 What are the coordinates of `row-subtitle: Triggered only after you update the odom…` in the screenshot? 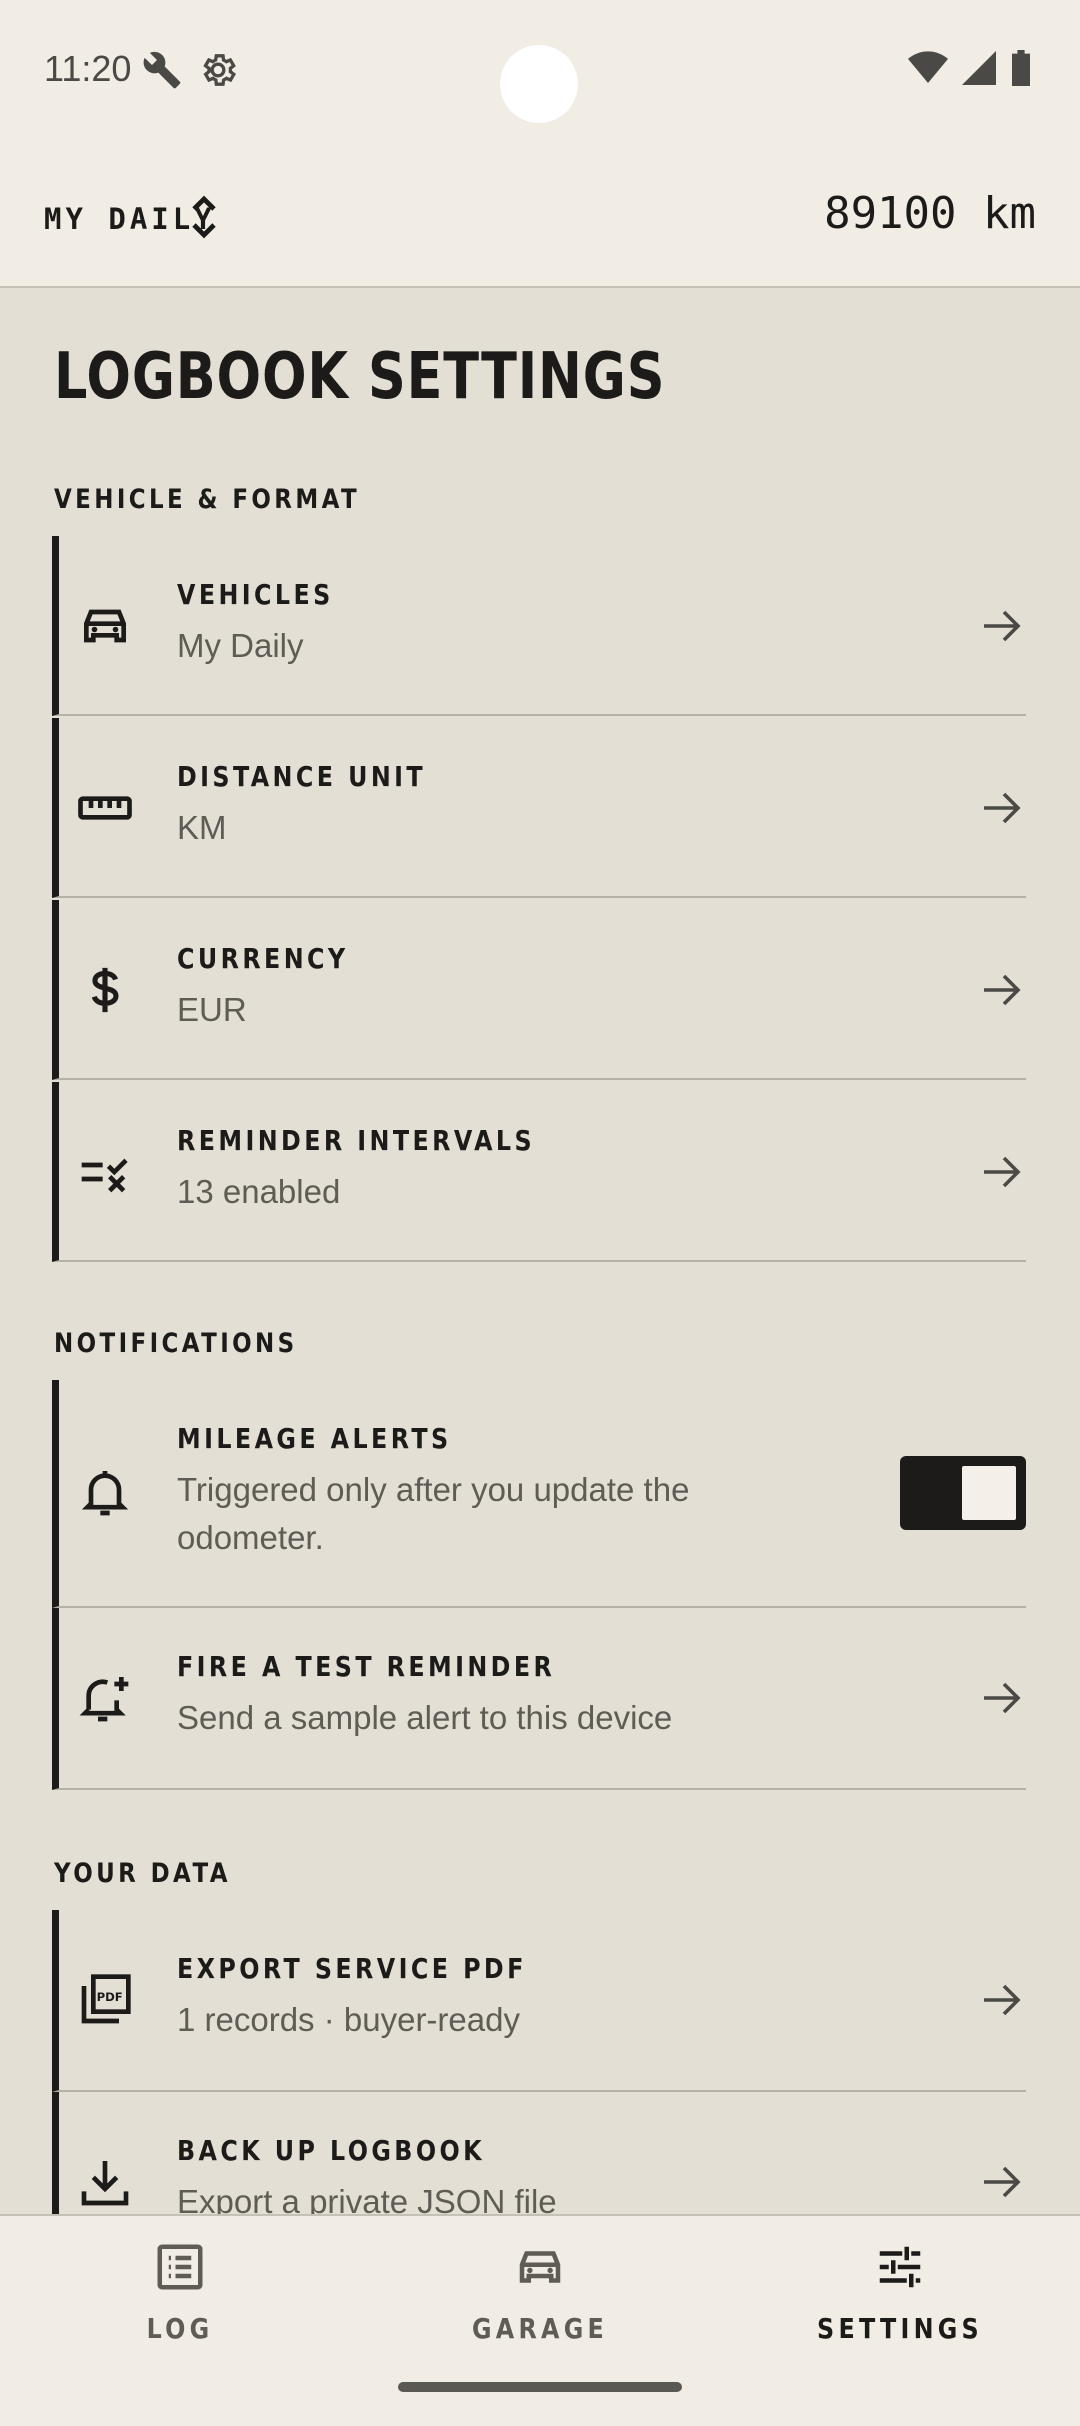 It's located at (433, 1513).